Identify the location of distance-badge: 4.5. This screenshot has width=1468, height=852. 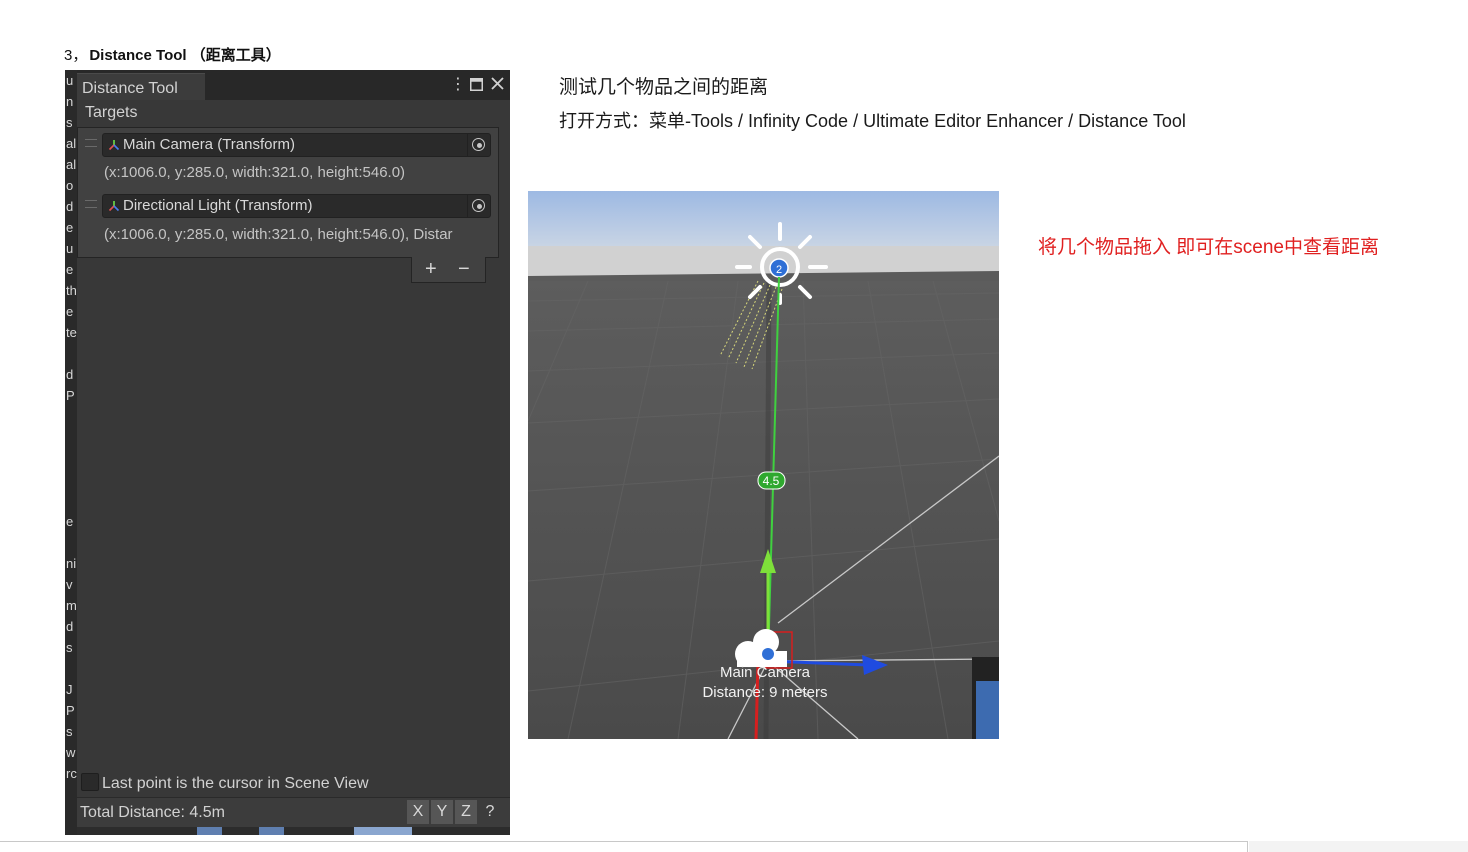
(771, 481).